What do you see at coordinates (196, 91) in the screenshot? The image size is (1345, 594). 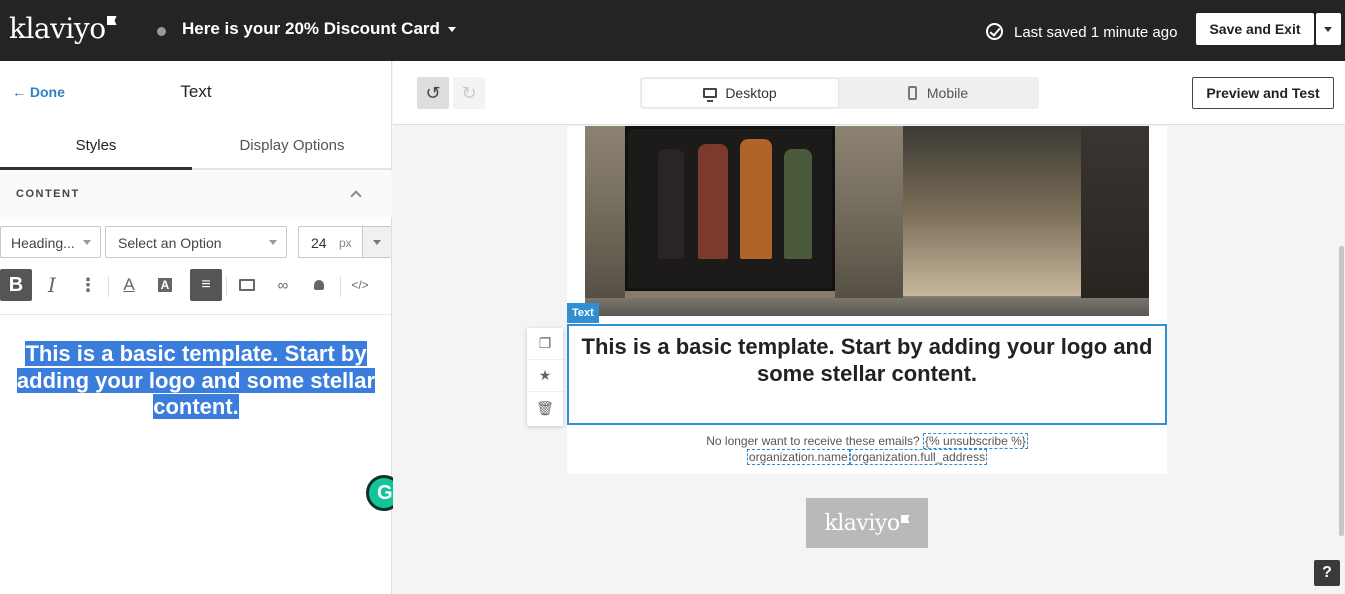 I see `panel-title: Text` at bounding box center [196, 91].